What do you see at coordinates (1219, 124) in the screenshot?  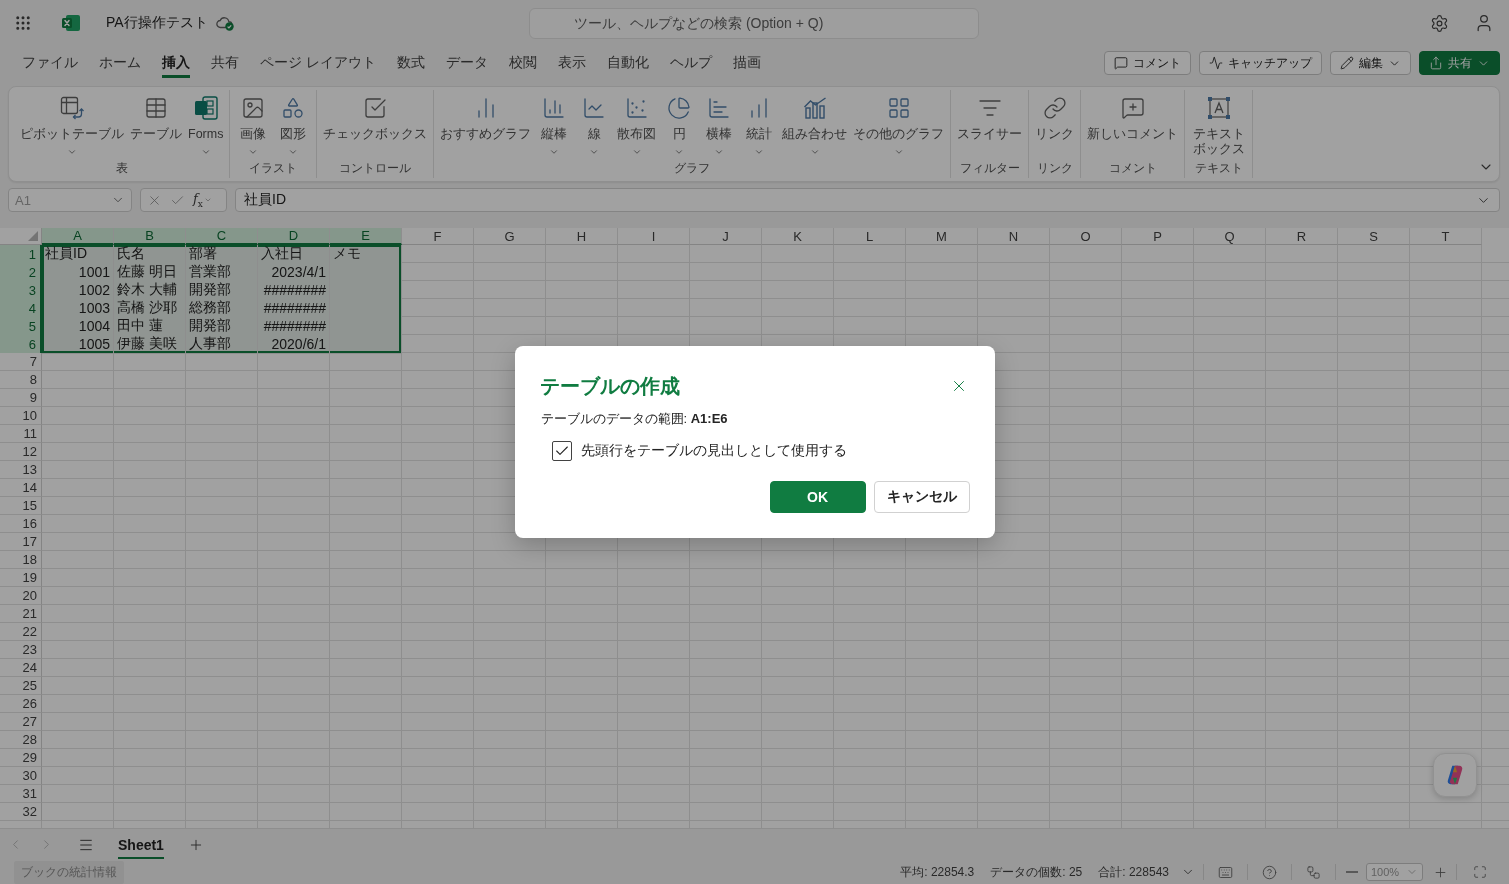 I see `ribbon-button: テキストボックス` at bounding box center [1219, 124].